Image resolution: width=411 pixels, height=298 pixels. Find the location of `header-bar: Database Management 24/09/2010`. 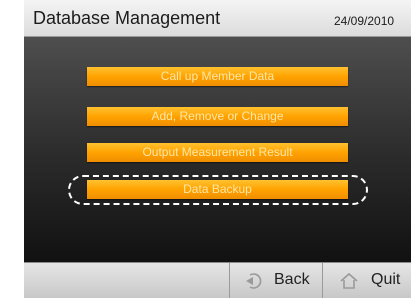

header-bar: Database Management 24/09/2010 is located at coordinates (217, 18).